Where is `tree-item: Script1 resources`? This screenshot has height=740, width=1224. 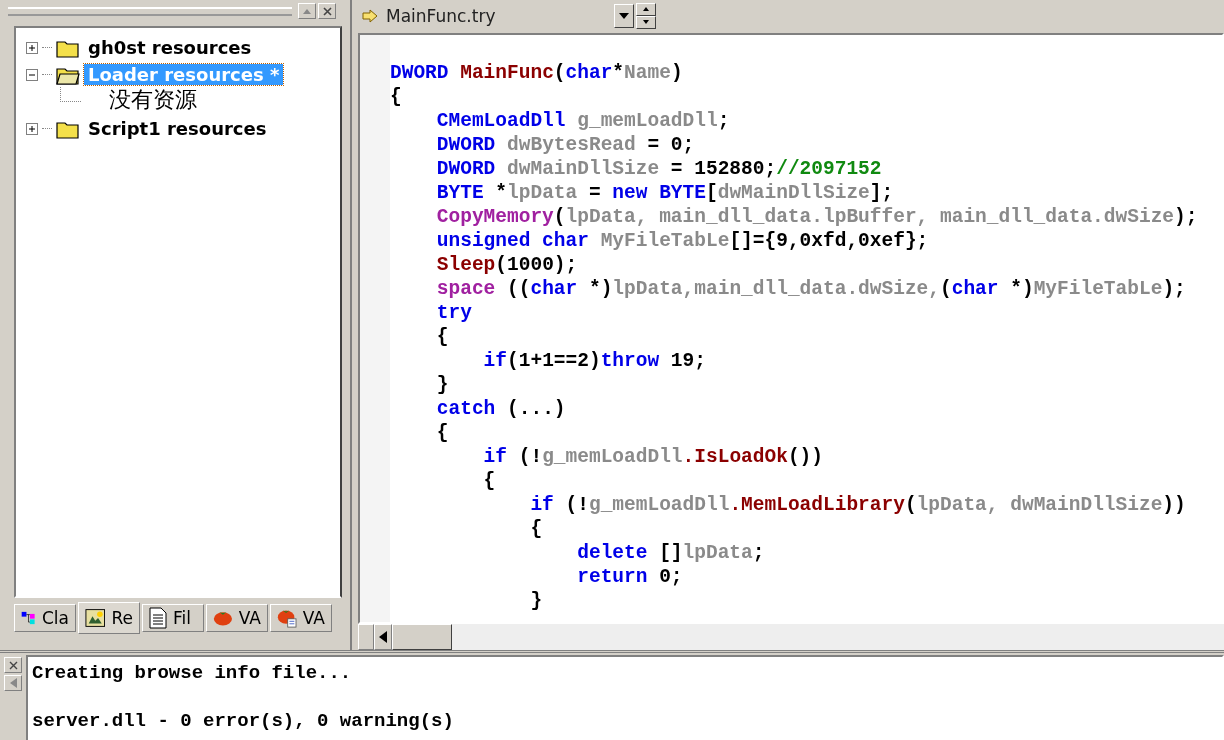
tree-item: Script1 resources is located at coordinates (177, 128).